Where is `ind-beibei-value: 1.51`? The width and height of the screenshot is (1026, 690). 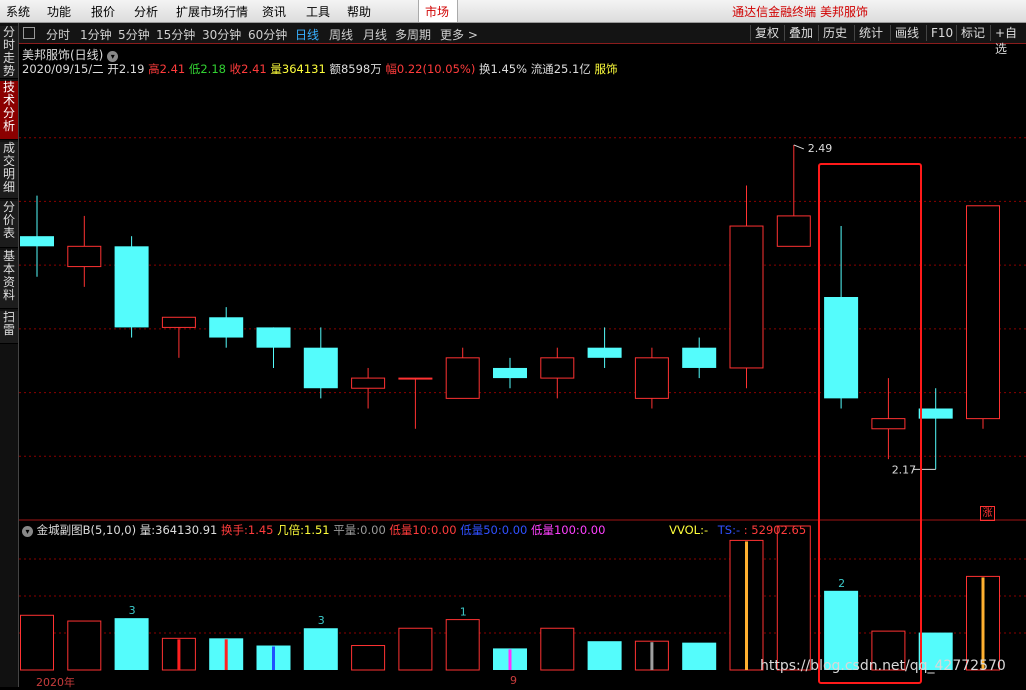
ind-beibei-value: 1.51 is located at coordinates (317, 530).